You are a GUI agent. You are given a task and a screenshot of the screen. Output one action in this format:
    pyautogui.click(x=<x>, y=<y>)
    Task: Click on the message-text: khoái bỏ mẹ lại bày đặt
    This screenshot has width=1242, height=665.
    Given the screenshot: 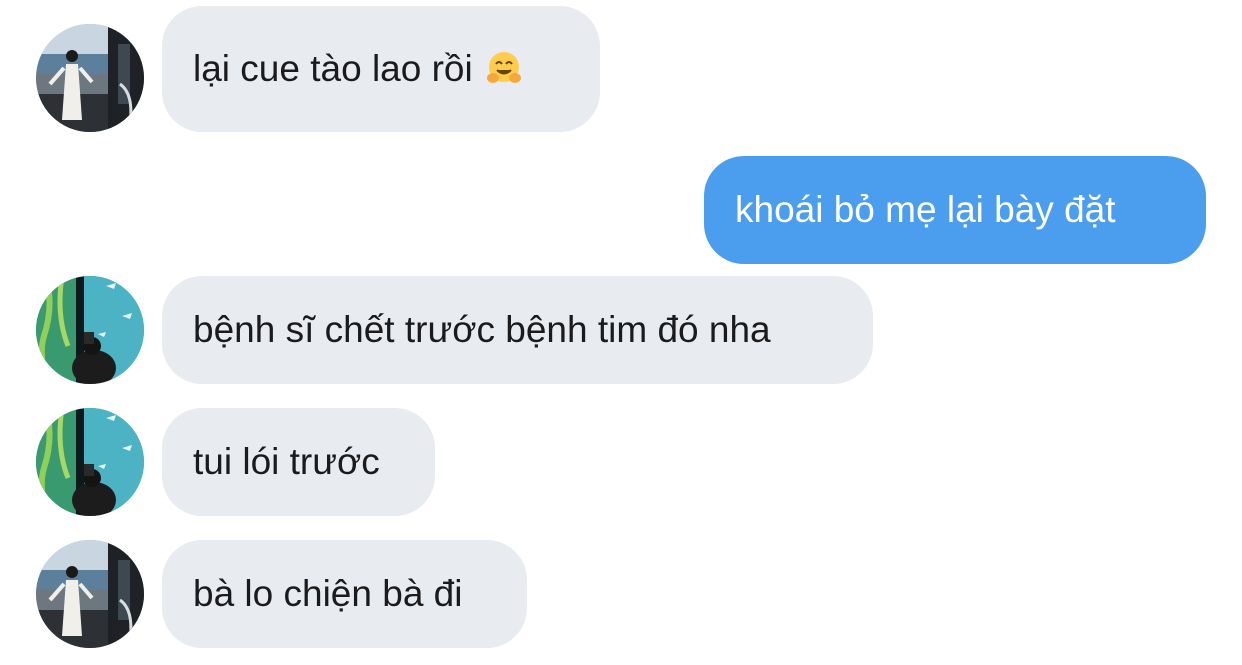 What is the action you would take?
    pyautogui.click(x=925, y=209)
    